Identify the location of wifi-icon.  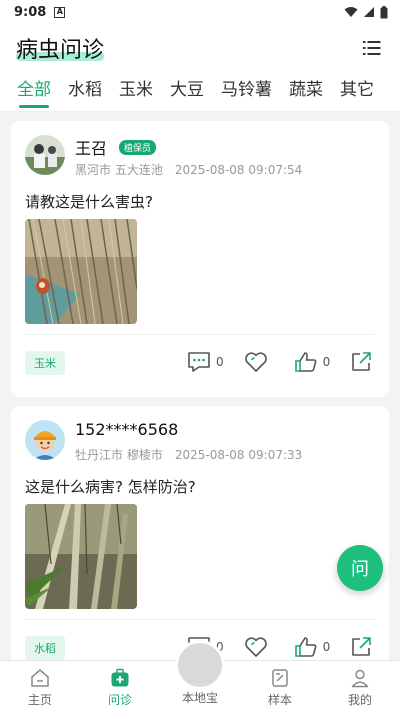
(351, 12).